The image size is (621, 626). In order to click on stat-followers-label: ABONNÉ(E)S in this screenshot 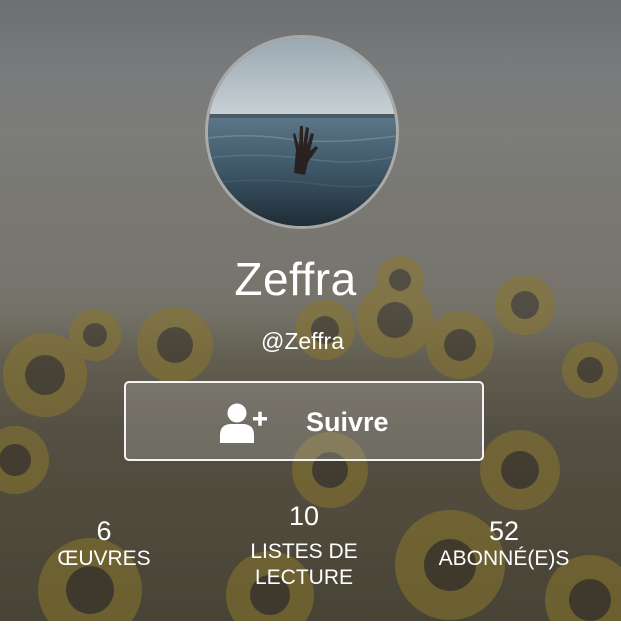, I will do `click(504, 558)`.